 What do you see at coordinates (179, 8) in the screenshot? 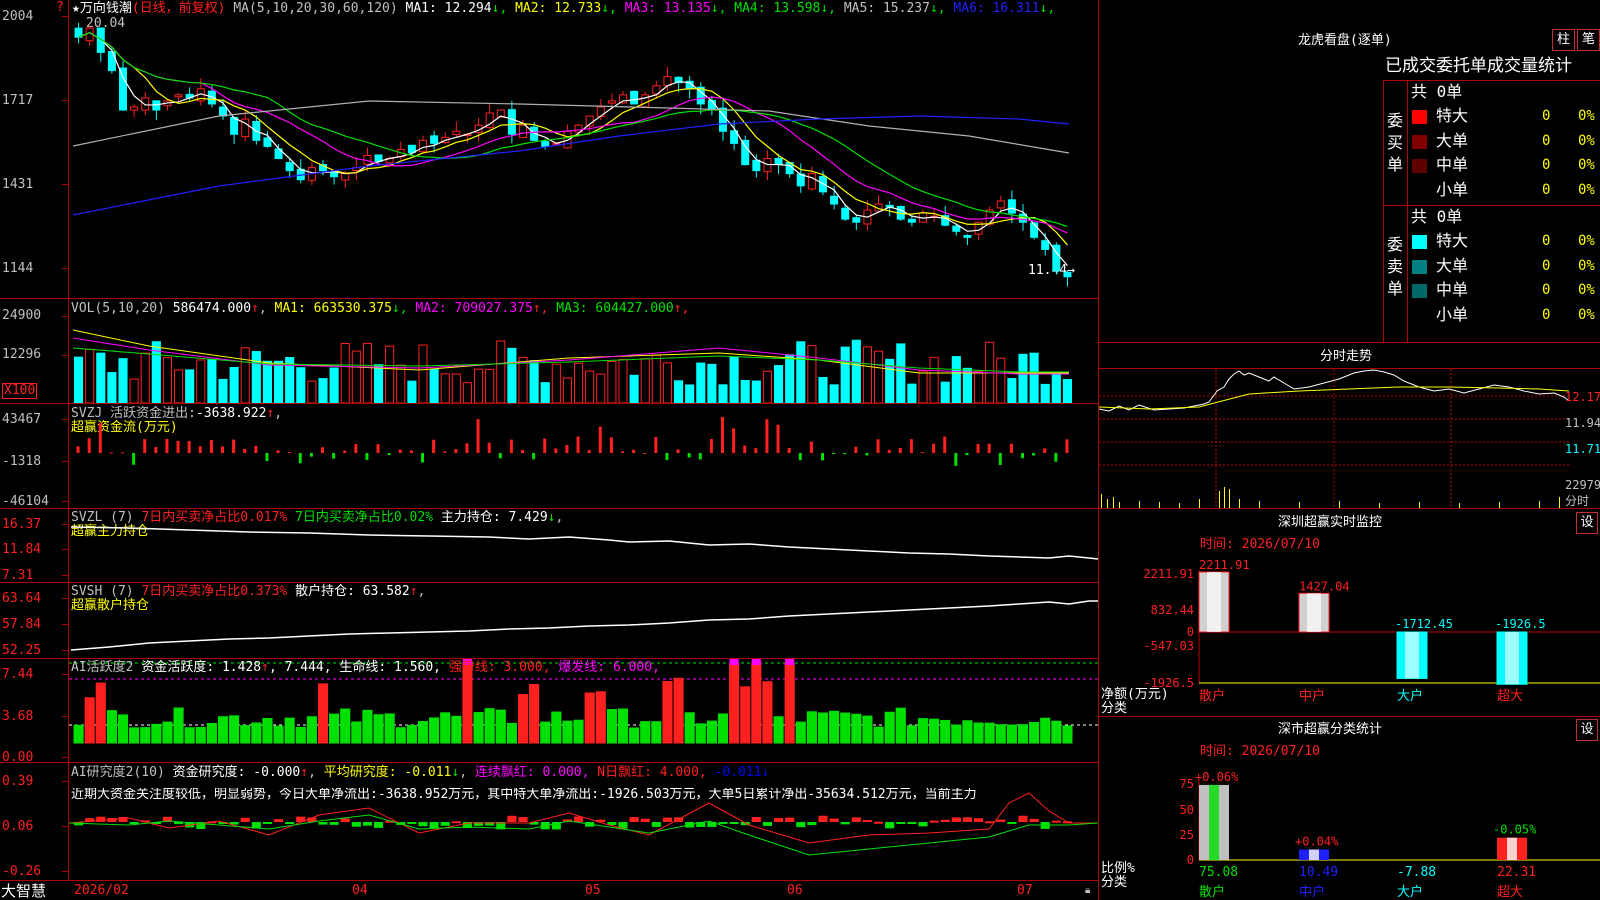
I see `price-mode: (日线，前复权)` at bounding box center [179, 8].